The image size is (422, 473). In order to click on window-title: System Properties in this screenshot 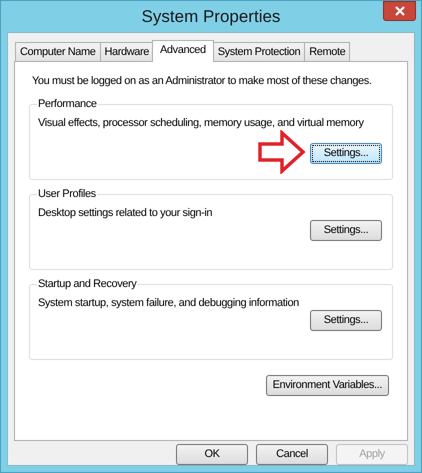, I will do `click(211, 17)`.